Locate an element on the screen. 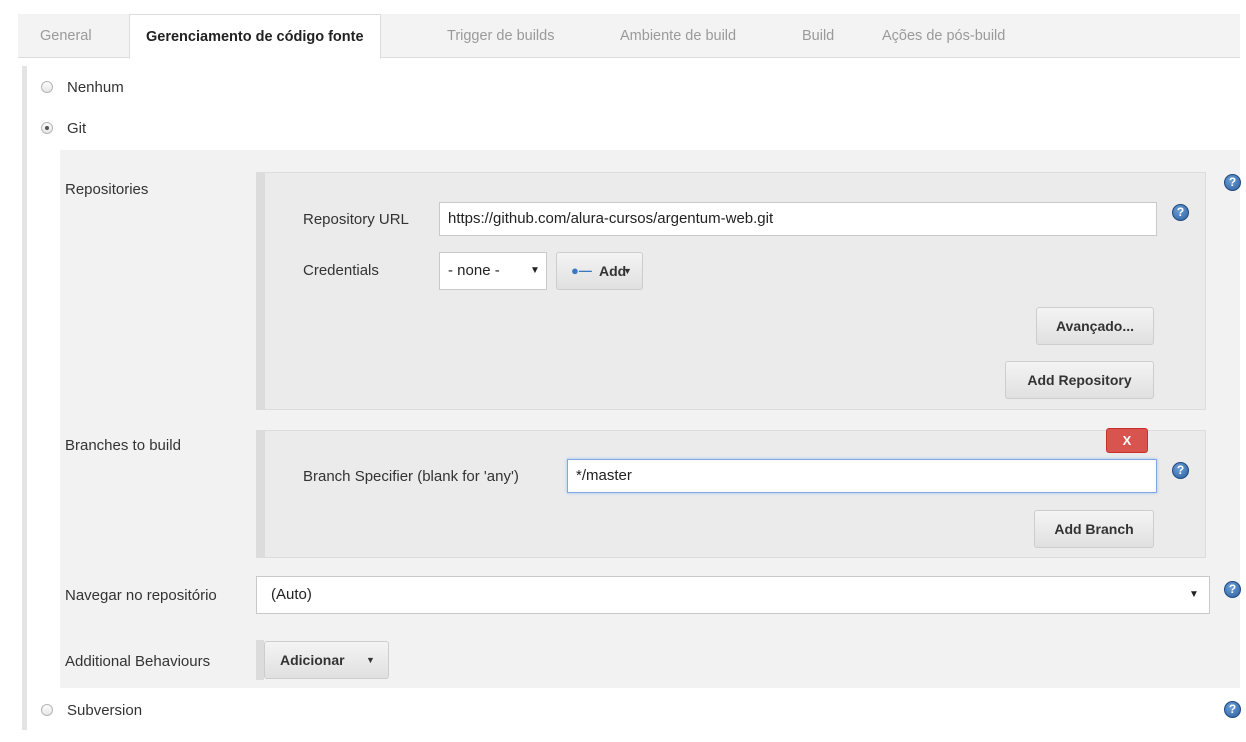 This screenshot has width=1246, height=742. branch-specifier-input: */master is located at coordinates (862, 476).